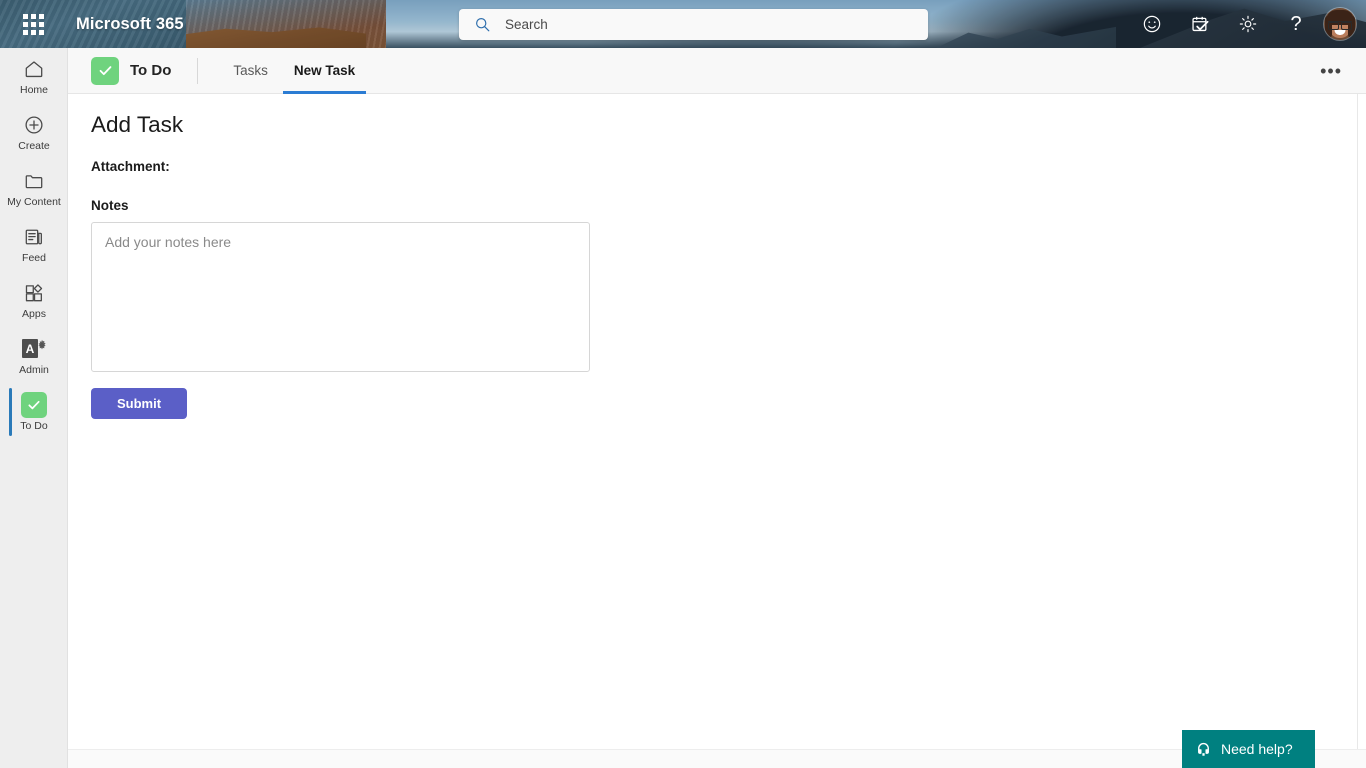 The width and height of the screenshot is (1366, 768). I want to click on suite-brand-label: Microsoft 365, so click(130, 23).